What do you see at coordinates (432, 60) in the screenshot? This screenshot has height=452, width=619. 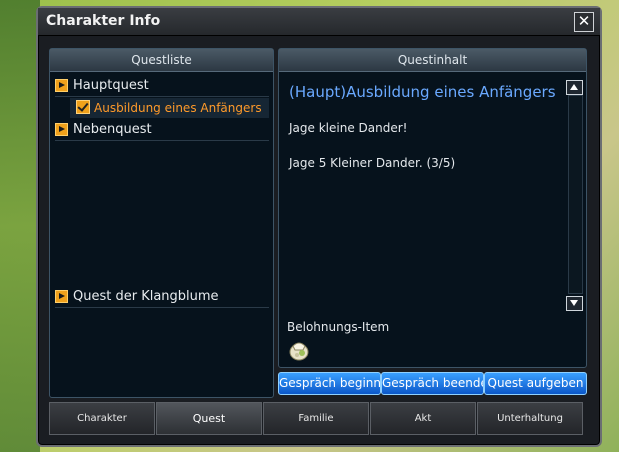 I see `quest-content-header: Questinhalt` at bounding box center [432, 60].